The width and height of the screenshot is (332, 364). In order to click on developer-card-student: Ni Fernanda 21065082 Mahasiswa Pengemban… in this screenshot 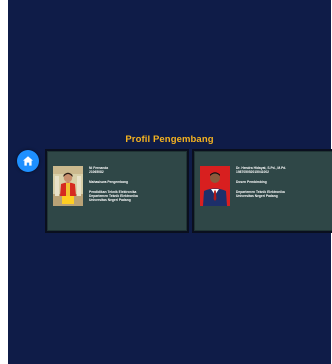, I will do `click(117, 191)`.